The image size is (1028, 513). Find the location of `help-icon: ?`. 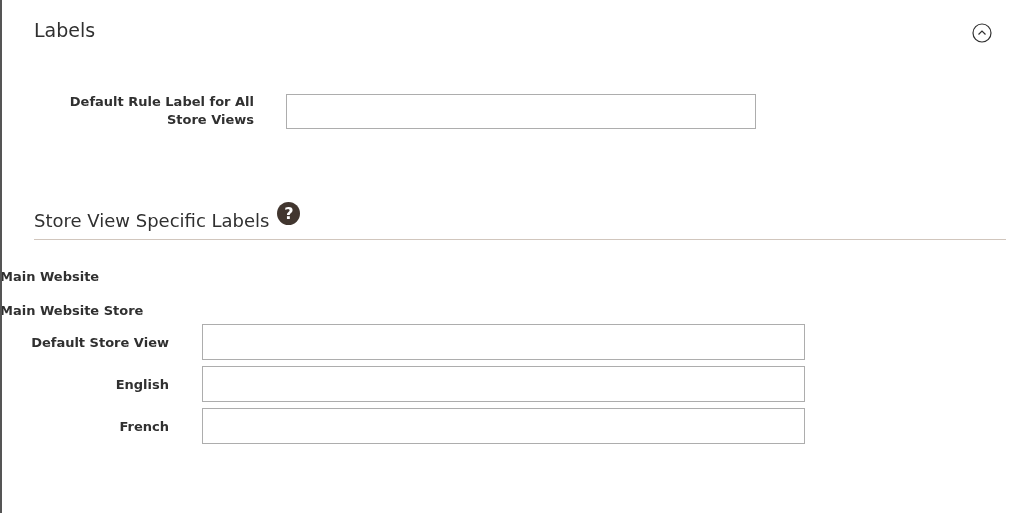

help-icon: ? is located at coordinates (289, 213).